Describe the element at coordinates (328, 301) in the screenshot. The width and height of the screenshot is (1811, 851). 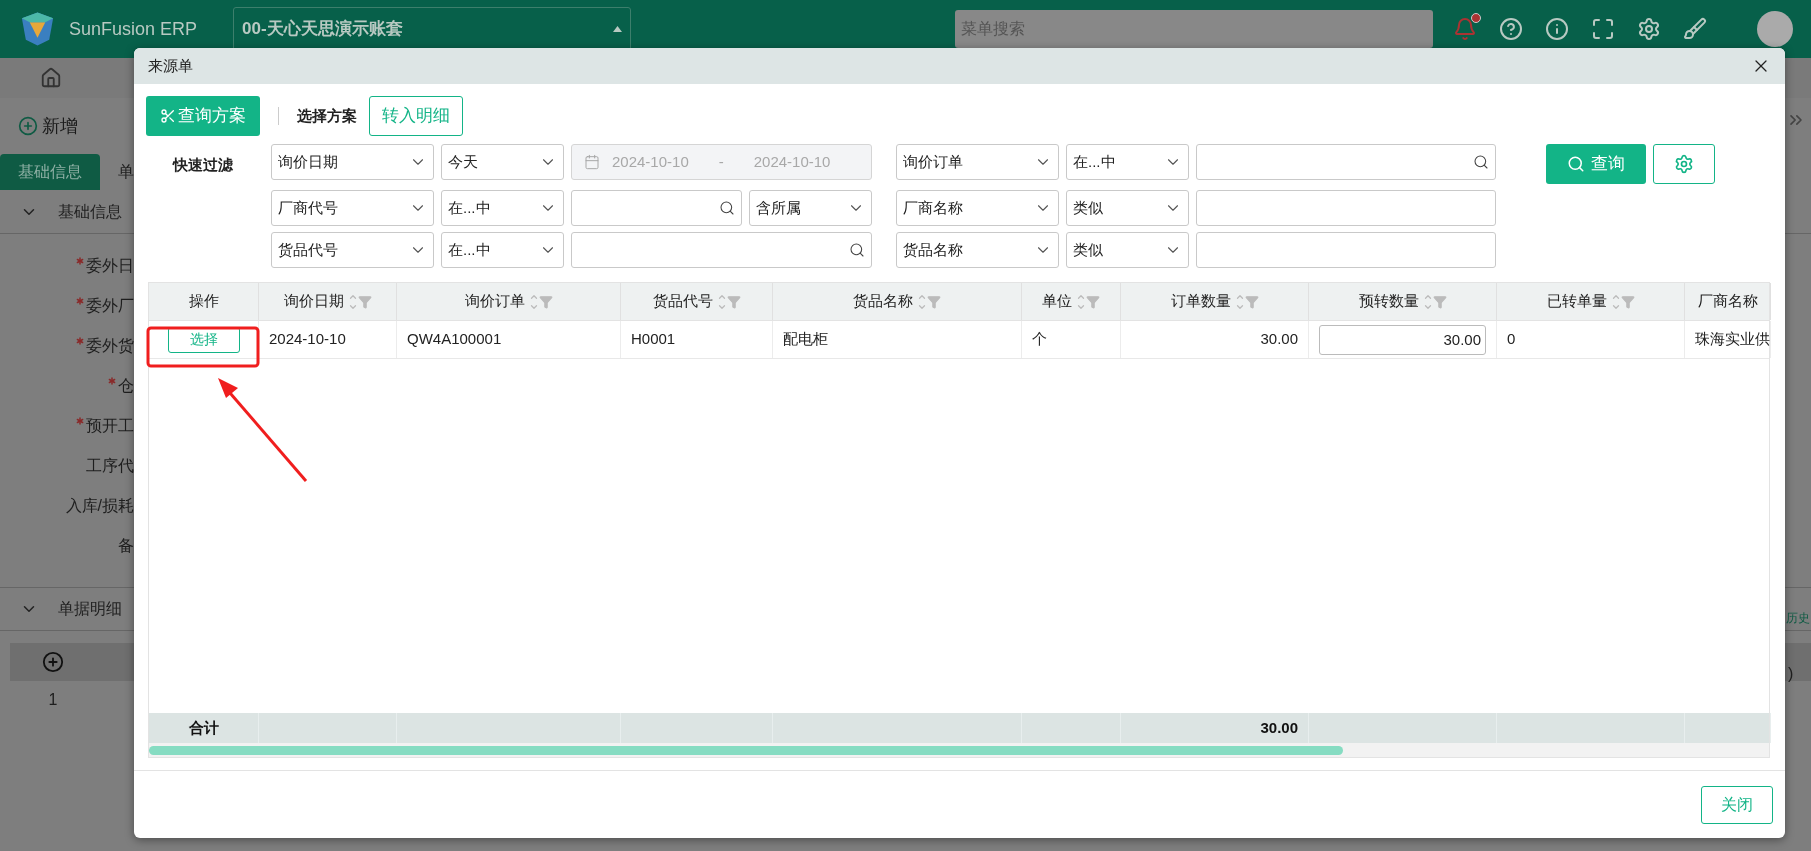
I see `column-header: 询价日期` at that location.